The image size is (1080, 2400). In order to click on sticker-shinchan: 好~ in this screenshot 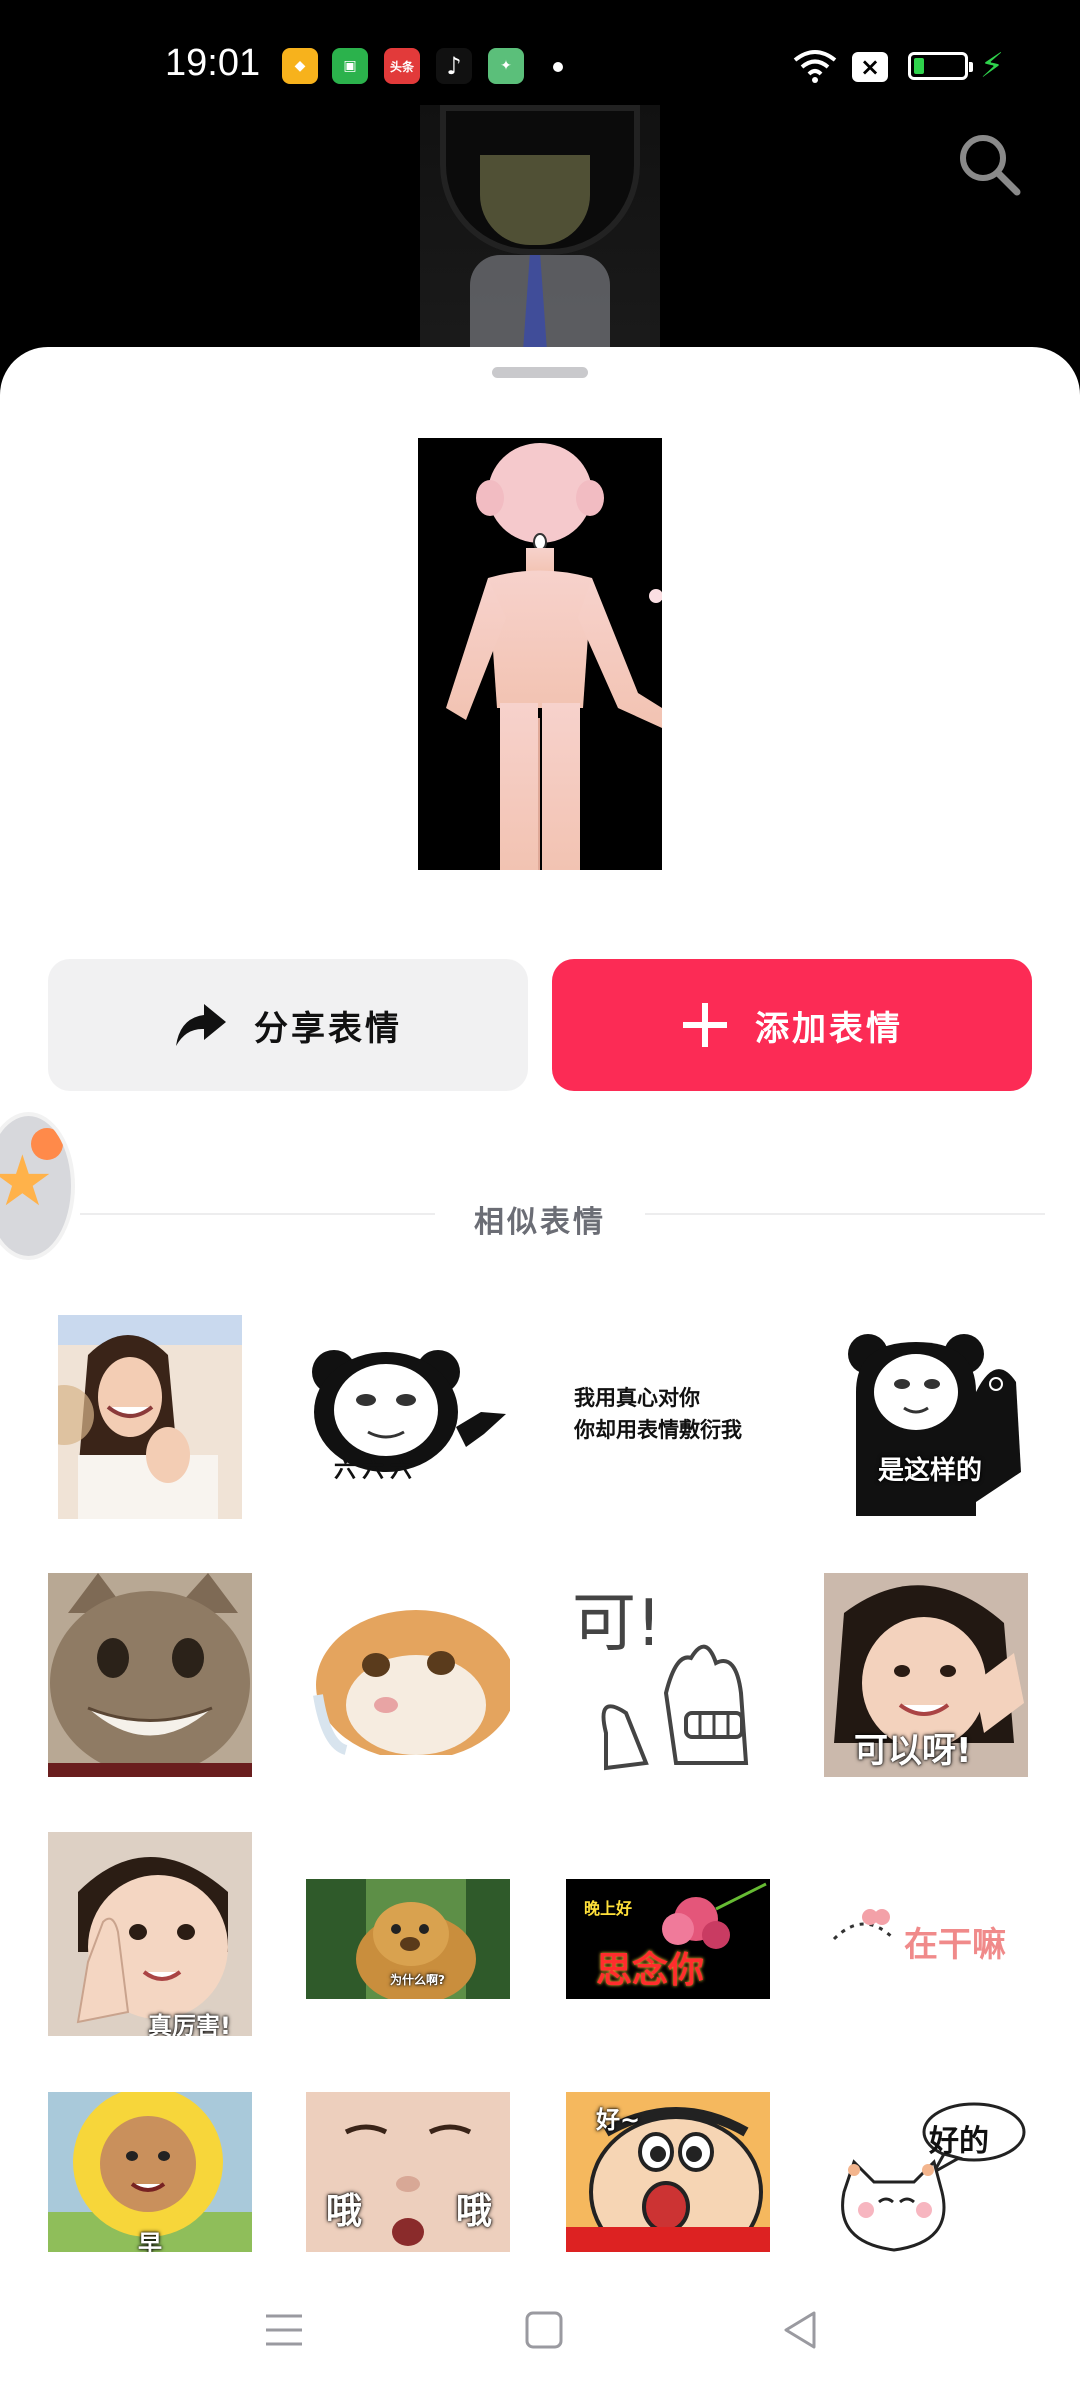, I will do `click(668, 2172)`.